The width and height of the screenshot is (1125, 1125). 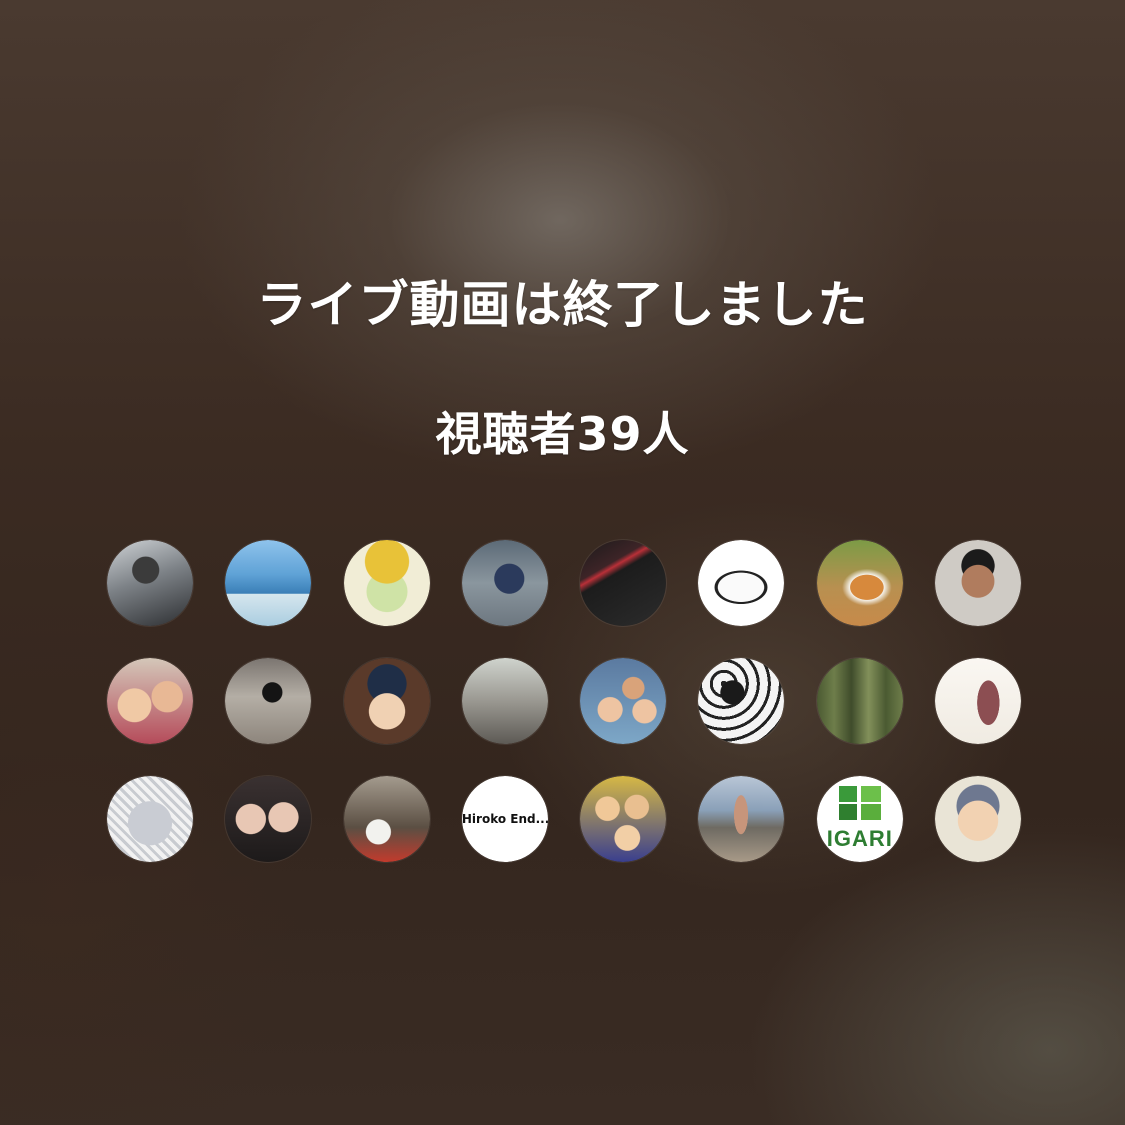 I want to click on live-ended-title: ライブ動画は終了しました, so click(x=562, y=305).